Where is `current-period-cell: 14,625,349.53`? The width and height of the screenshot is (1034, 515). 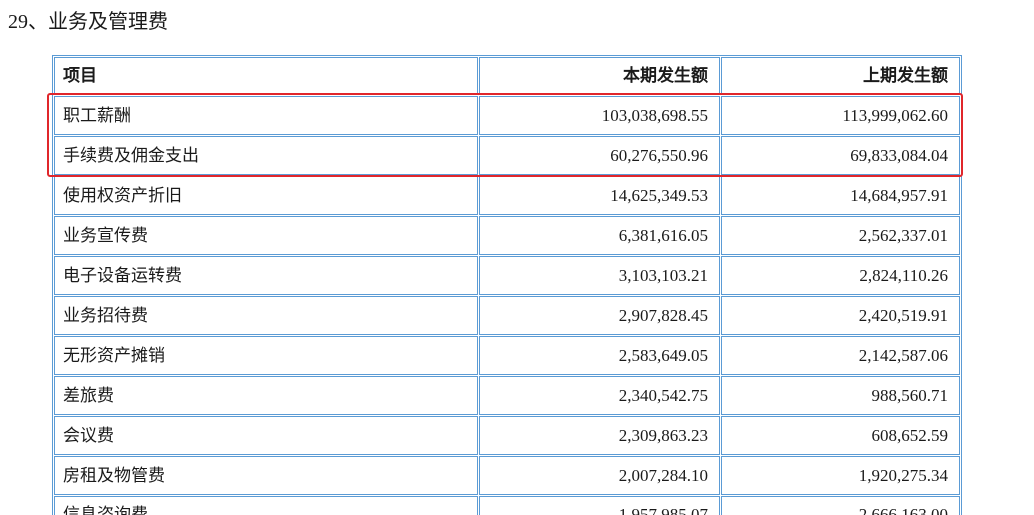
current-period-cell: 14,625,349.53 is located at coordinates (599, 195).